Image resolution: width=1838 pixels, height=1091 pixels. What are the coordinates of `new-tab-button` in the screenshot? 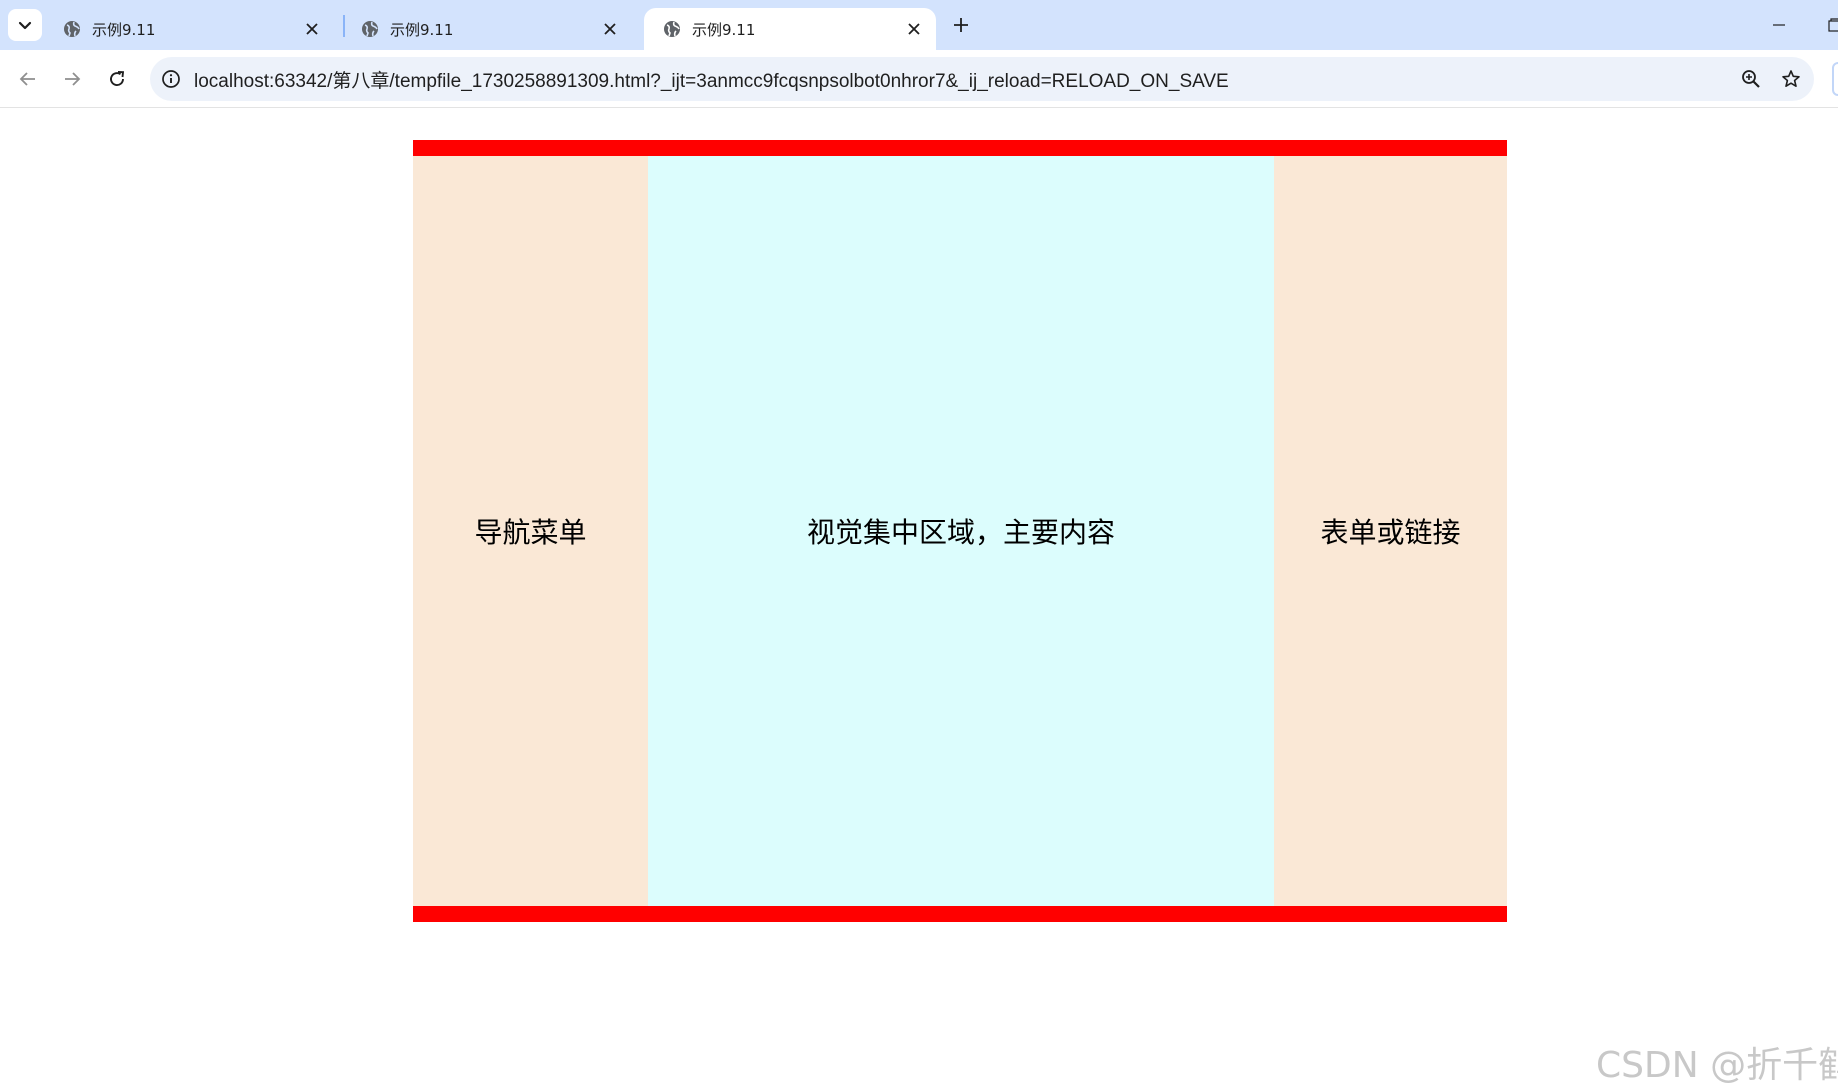 It's located at (961, 25).